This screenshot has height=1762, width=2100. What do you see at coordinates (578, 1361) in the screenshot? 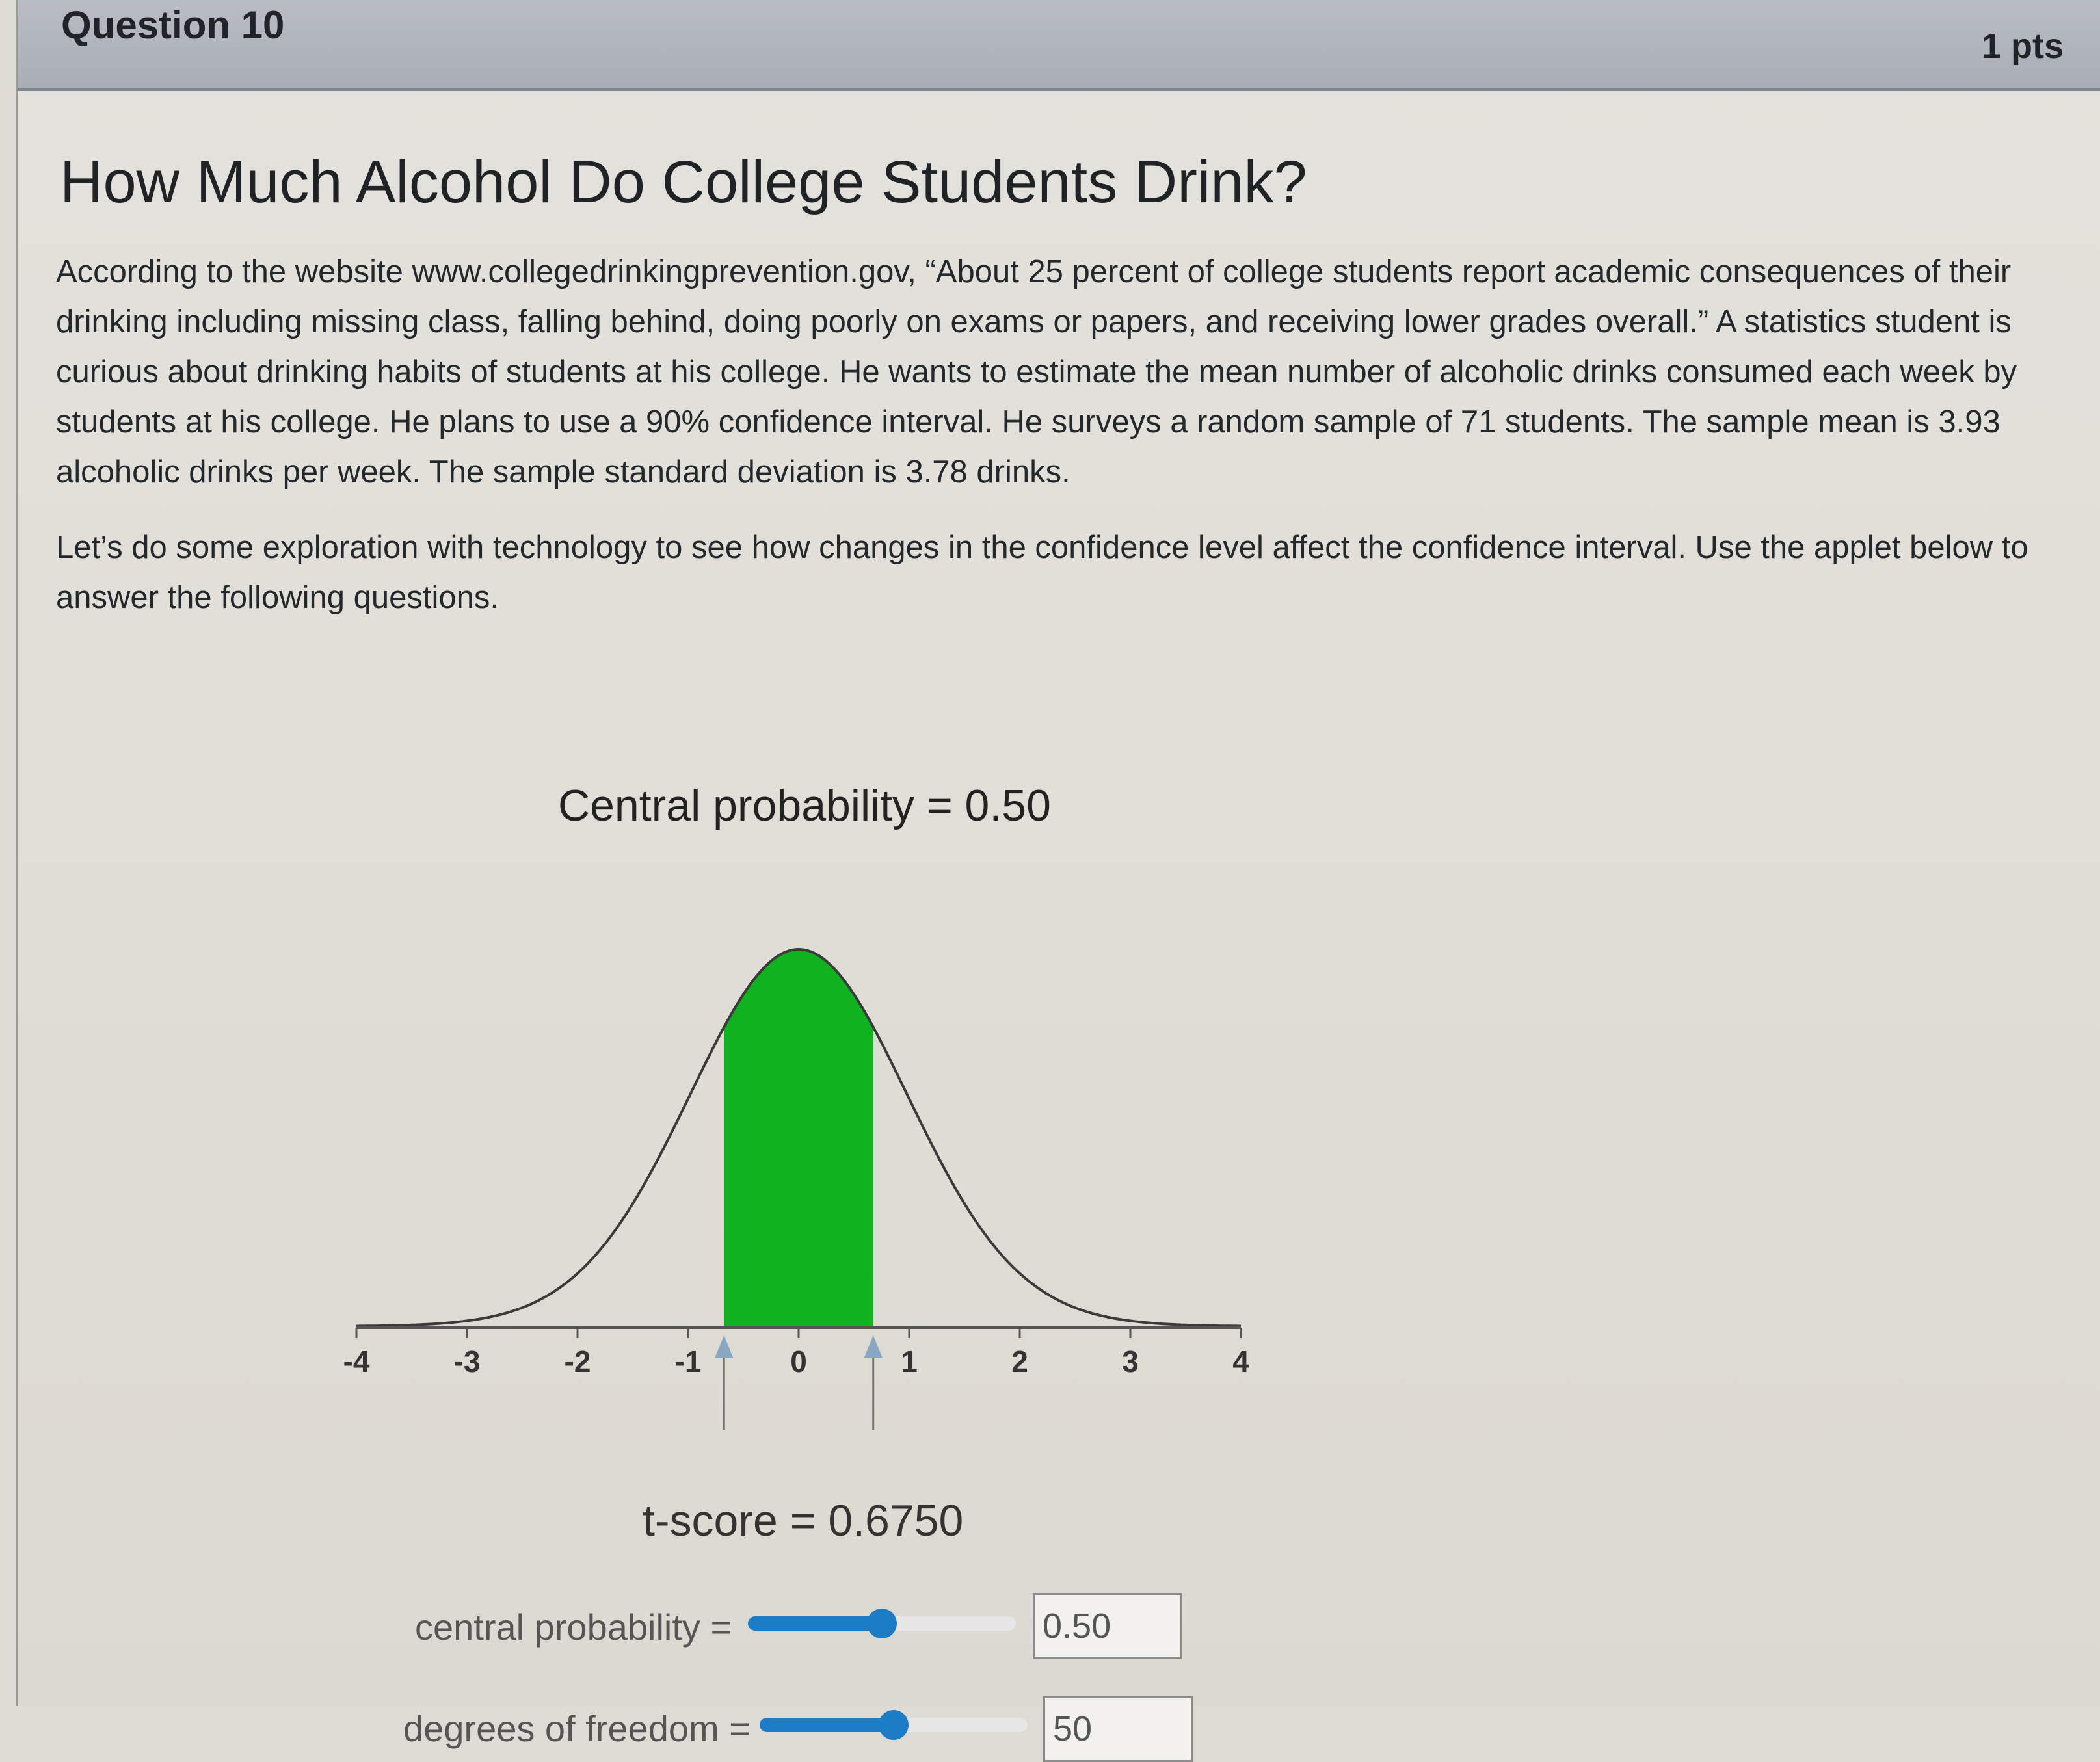
I see `x-tick-label: -2` at bounding box center [578, 1361].